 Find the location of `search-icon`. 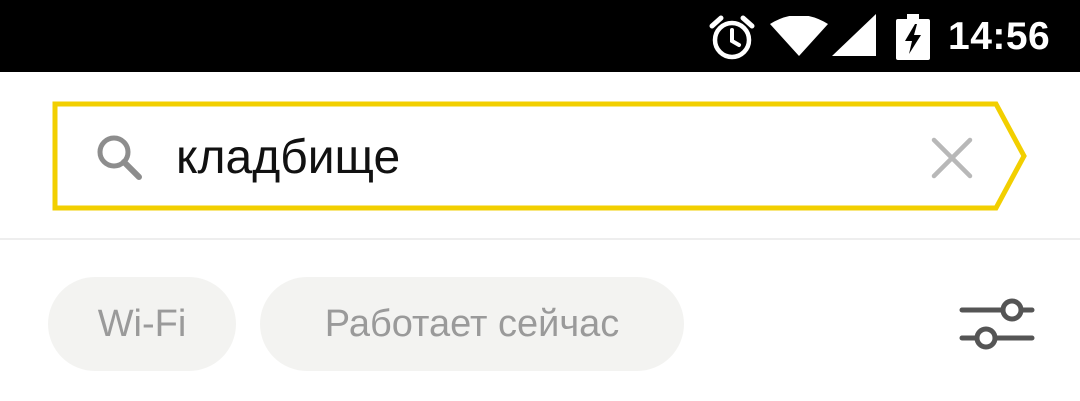

search-icon is located at coordinates (119, 157).